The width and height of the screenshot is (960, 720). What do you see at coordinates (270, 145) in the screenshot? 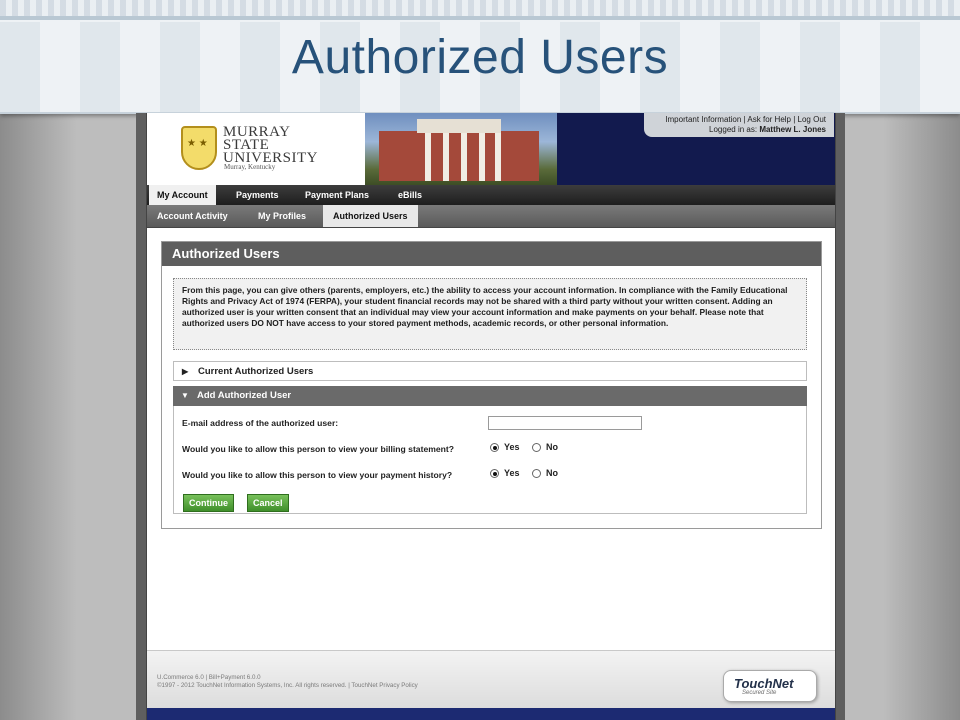
I see `university-name: MURRAY STATE UNIVERSITY` at bounding box center [270, 145].